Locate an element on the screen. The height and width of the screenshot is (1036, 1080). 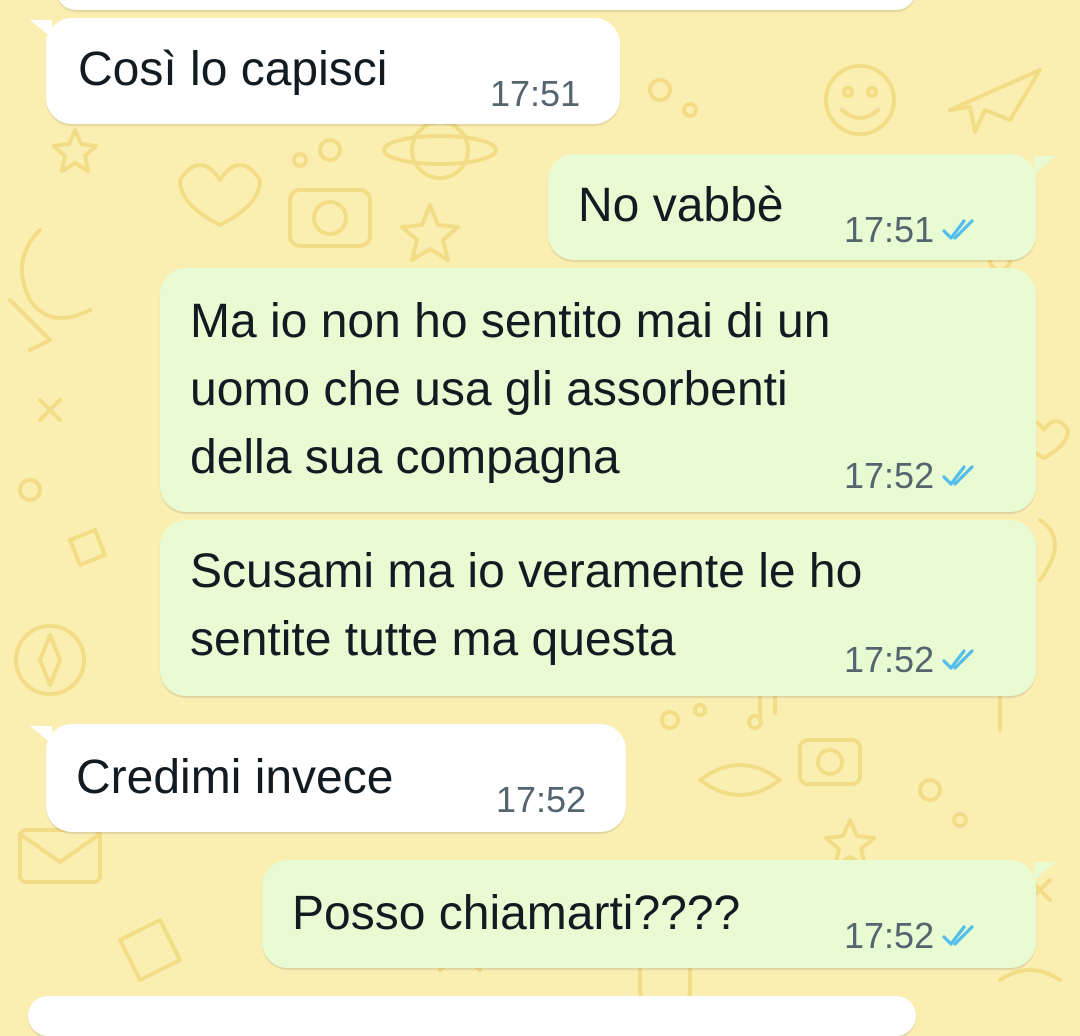
outgoing-message: Posso chiamarti???? 17:52 is located at coordinates (649, 914).